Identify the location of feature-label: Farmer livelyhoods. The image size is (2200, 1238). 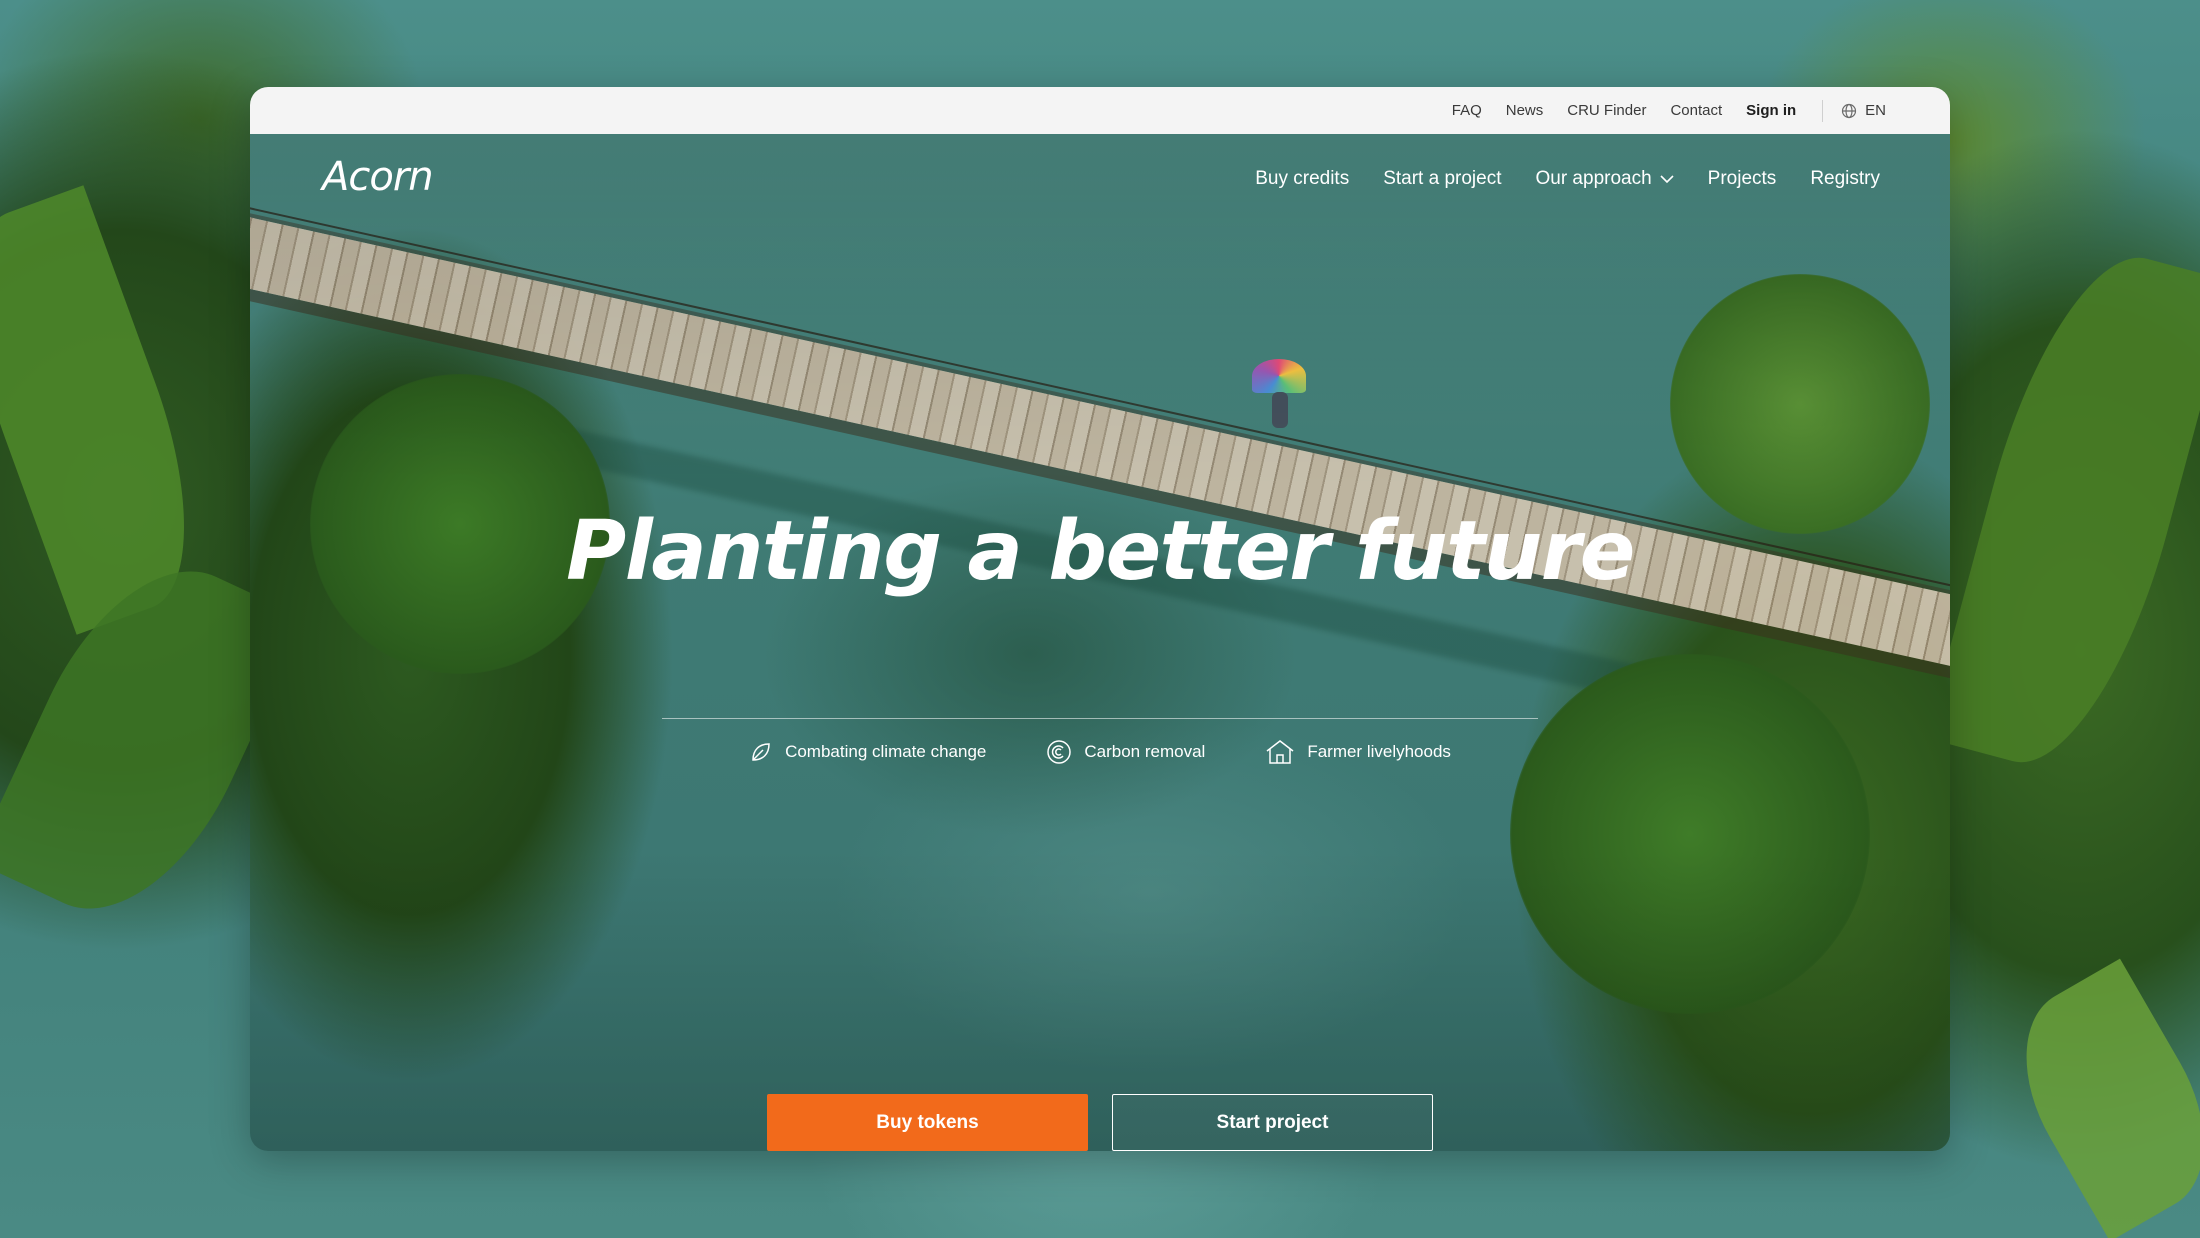
(1379, 751).